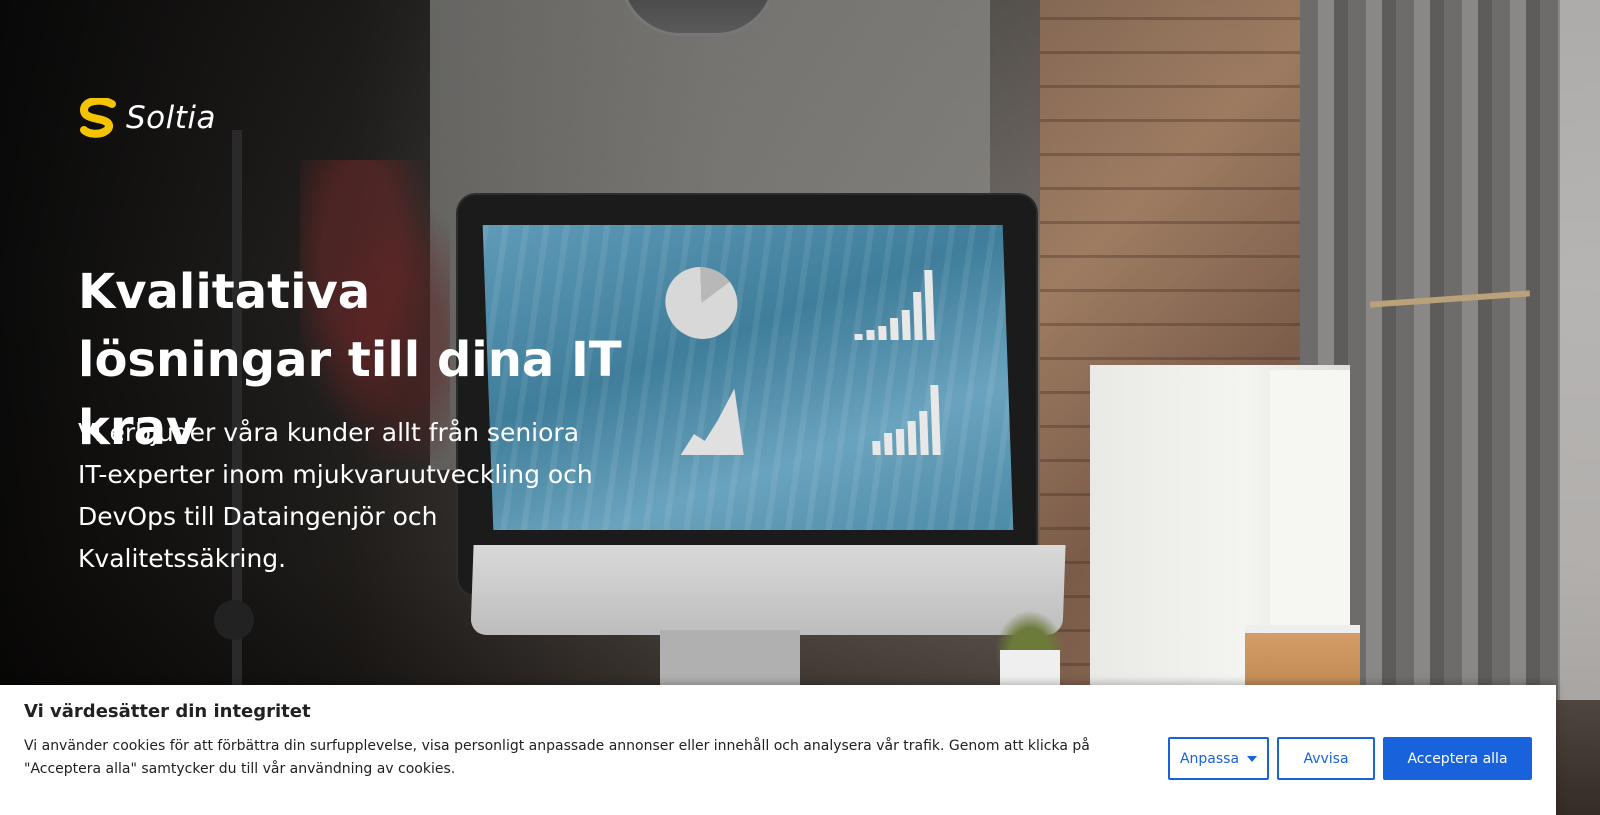 This screenshot has width=1600, height=815. I want to click on background-monitor-stand, so click(730, 660).